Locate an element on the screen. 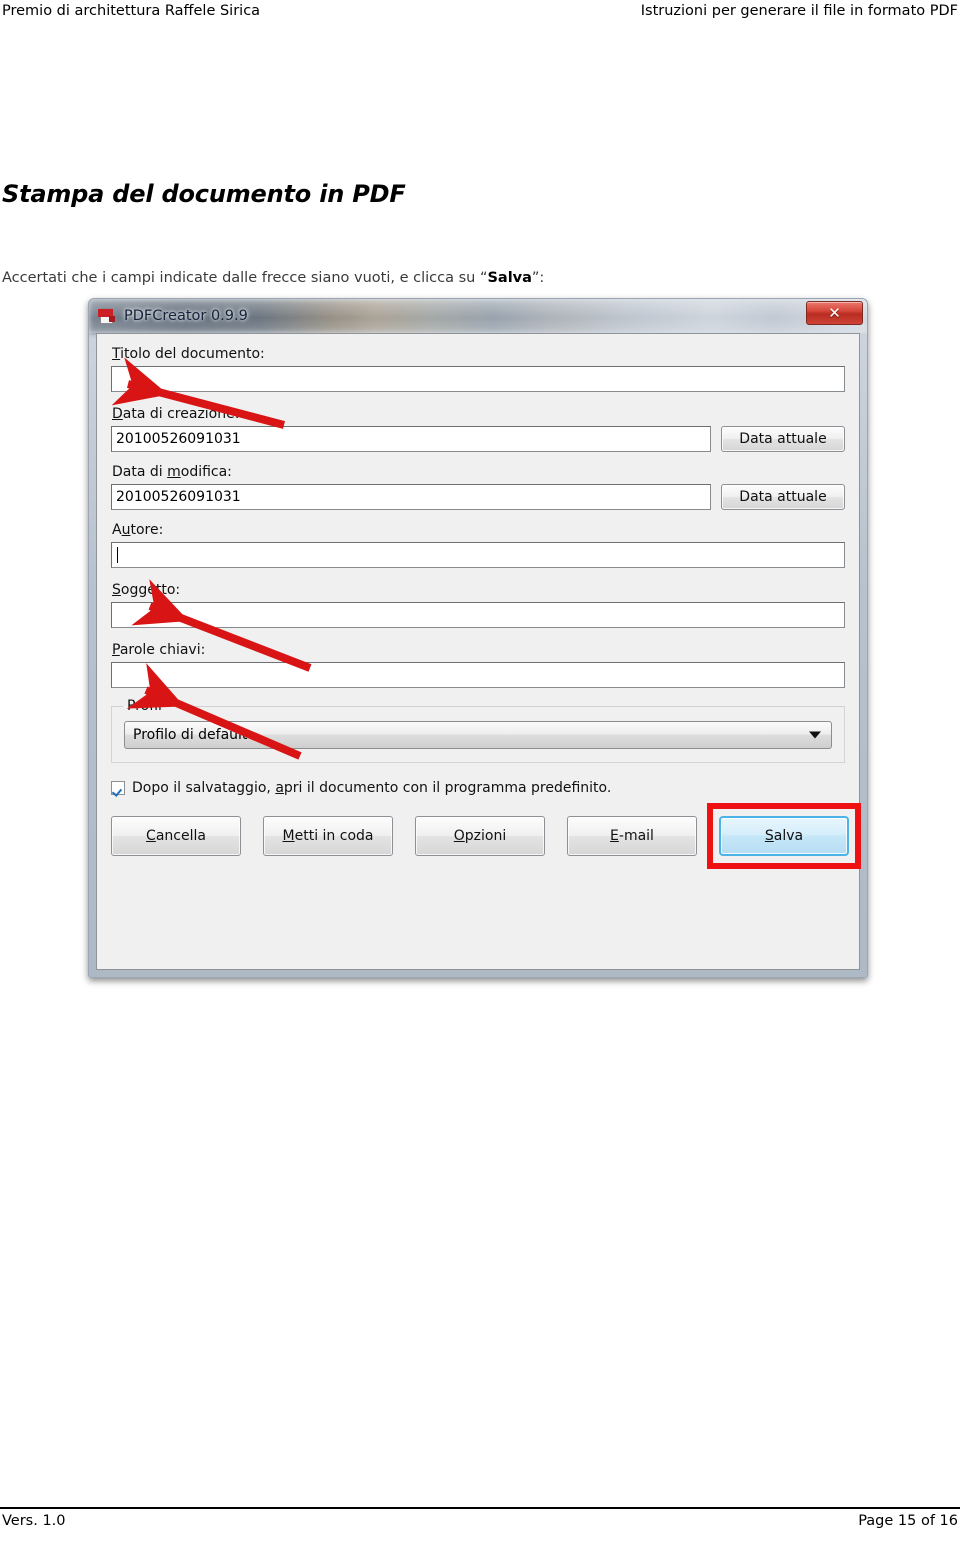 Image resolution: width=960 pixels, height=1561 pixels. open-after-save-checkbox is located at coordinates (118, 788).